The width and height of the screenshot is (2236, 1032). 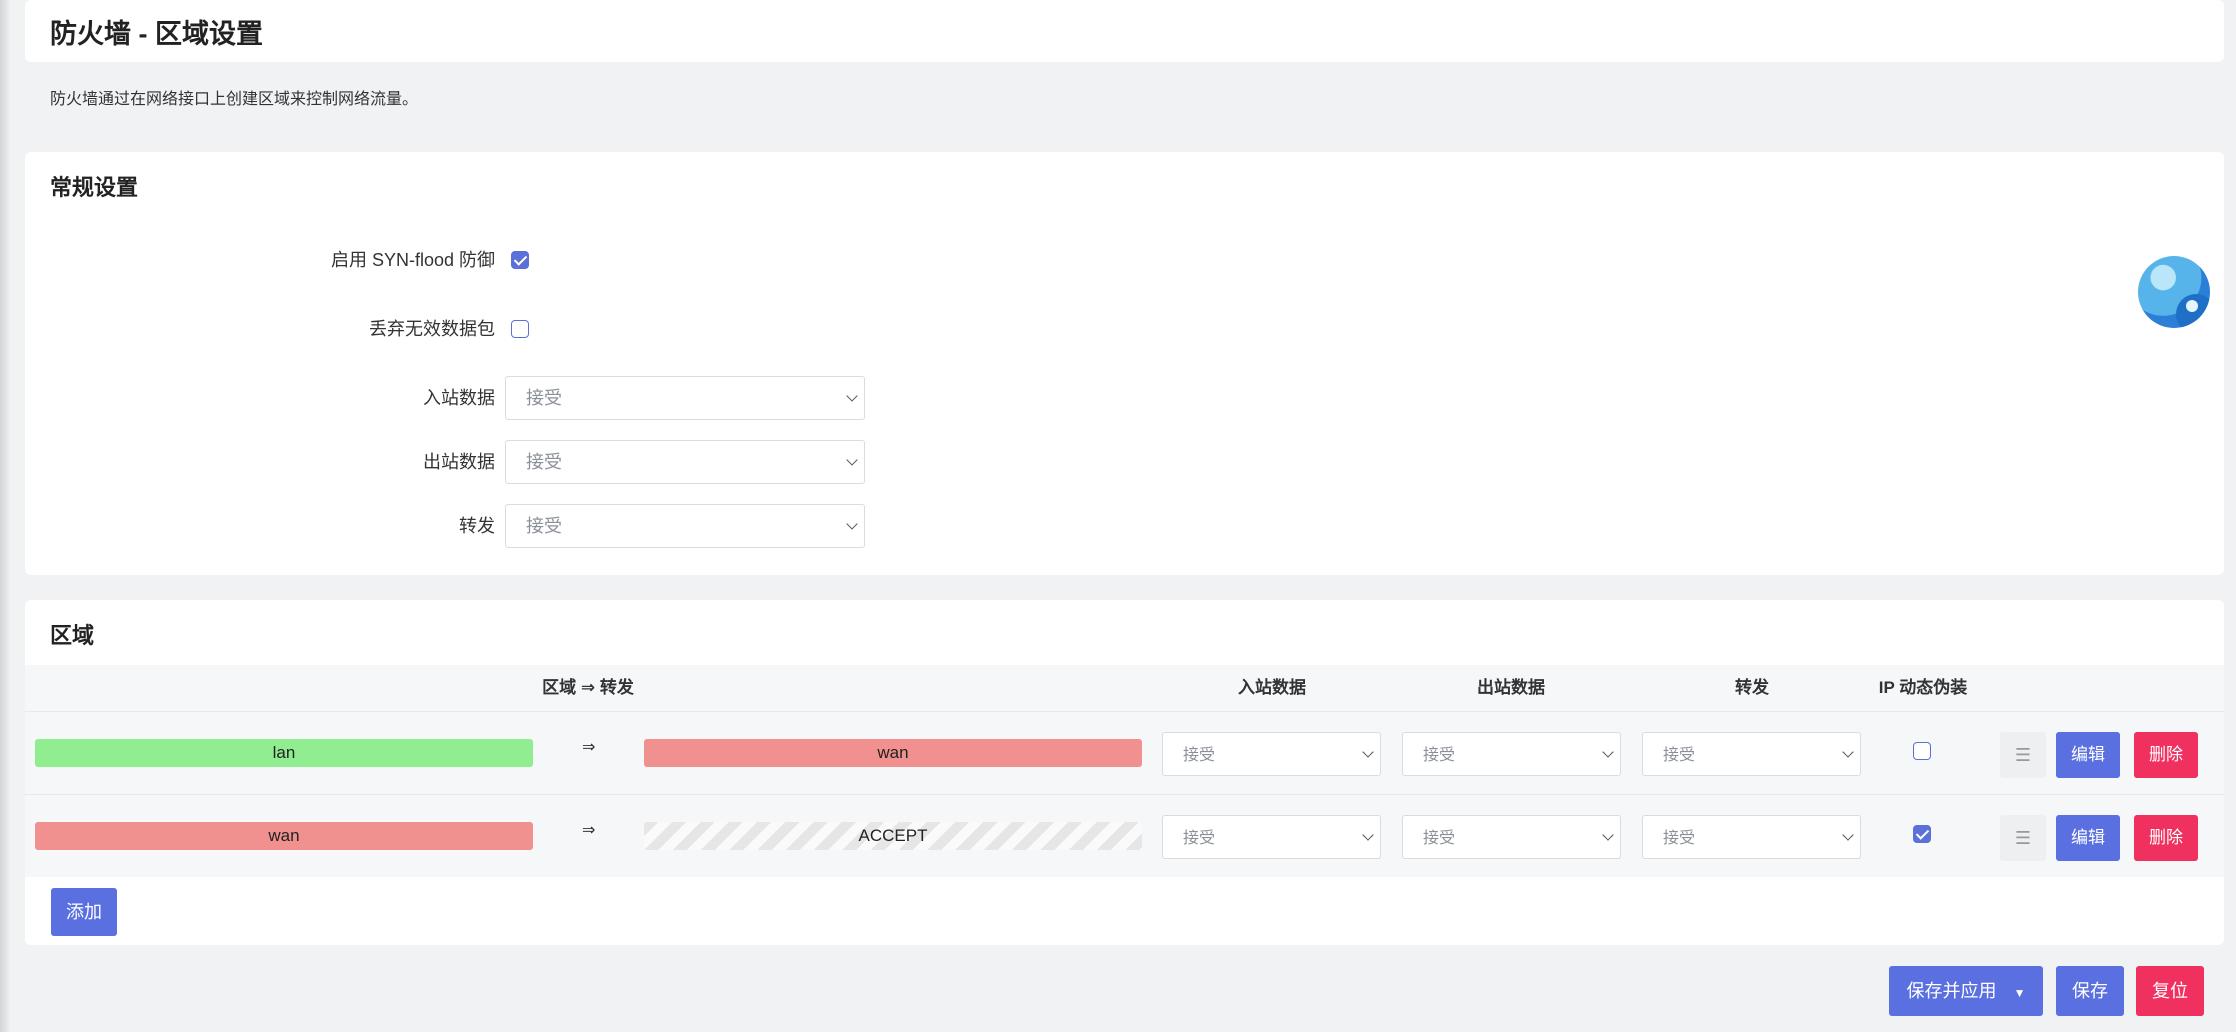 What do you see at coordinates (1124, 688) in the screenshot?
I see `zones-table-header: 区域 ⇒ 转发 入站数据 出站数据 转发 IP 动态伪装` at bounding box center [1124, 688].